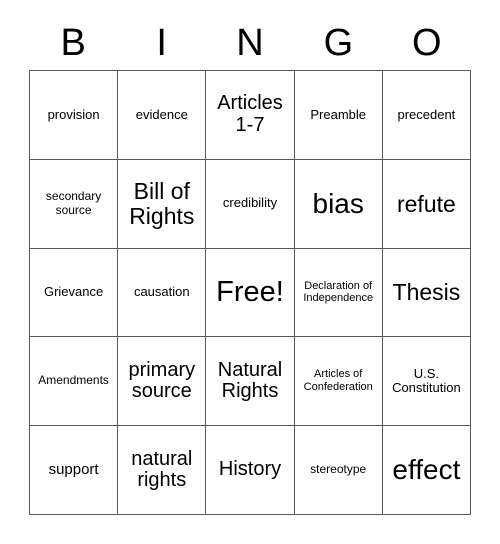 The height and width of the screenshot is (544, 500). I want to click on bingo-cell-label: credibility, so click(250, 203).